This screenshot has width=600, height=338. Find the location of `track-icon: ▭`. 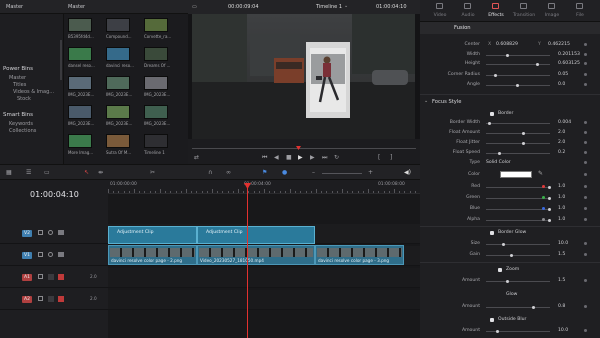

track-icon: ▭ is located at coordinates (47, 173).